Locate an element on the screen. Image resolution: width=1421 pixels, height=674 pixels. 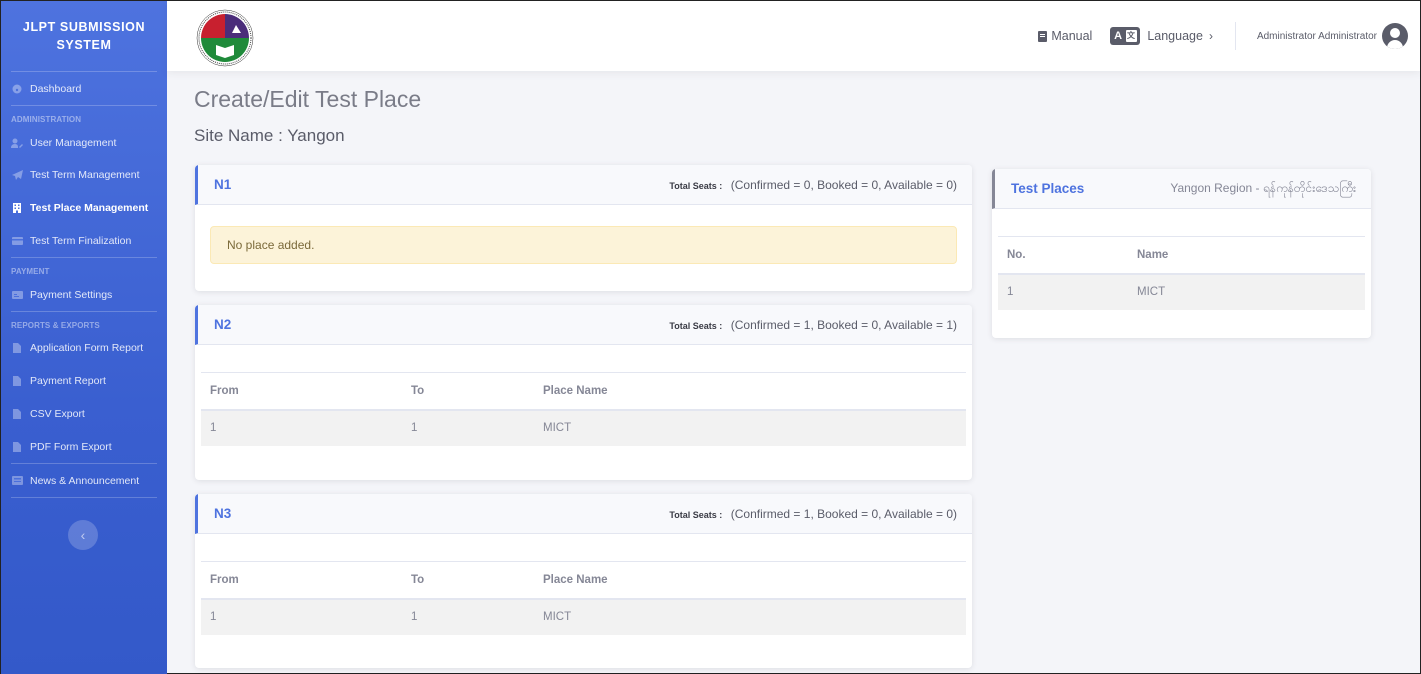
table-header-row: No. Name is located at coordinates (1181, 255).